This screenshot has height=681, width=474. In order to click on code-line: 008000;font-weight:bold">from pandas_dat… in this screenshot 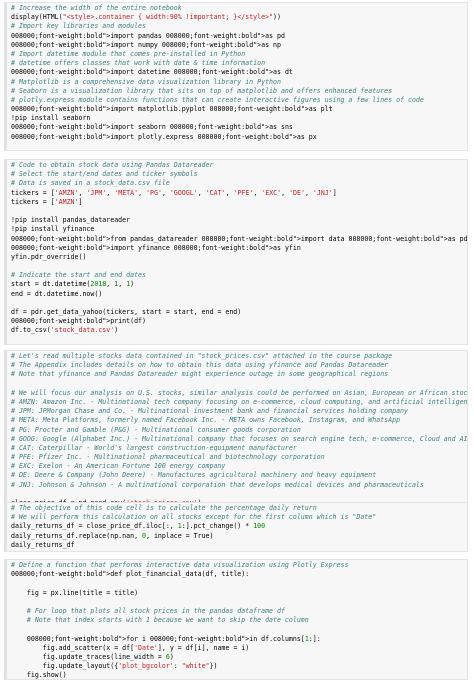, I will do `click(239, 238)`.